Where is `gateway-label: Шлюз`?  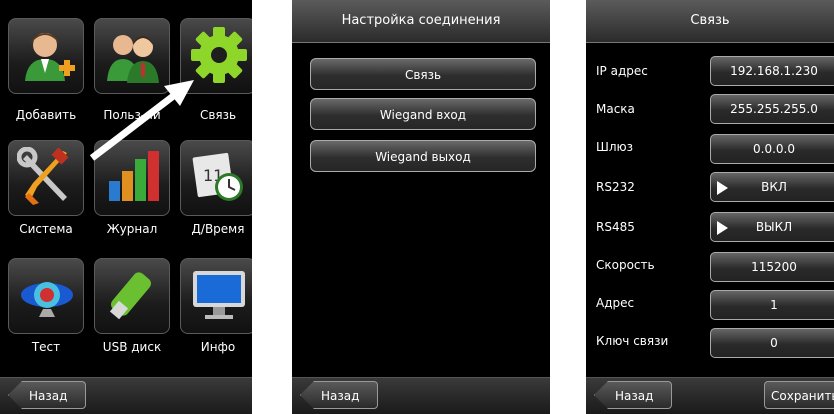 gateway-label: Шлюз is located at coordinates (614, 147).